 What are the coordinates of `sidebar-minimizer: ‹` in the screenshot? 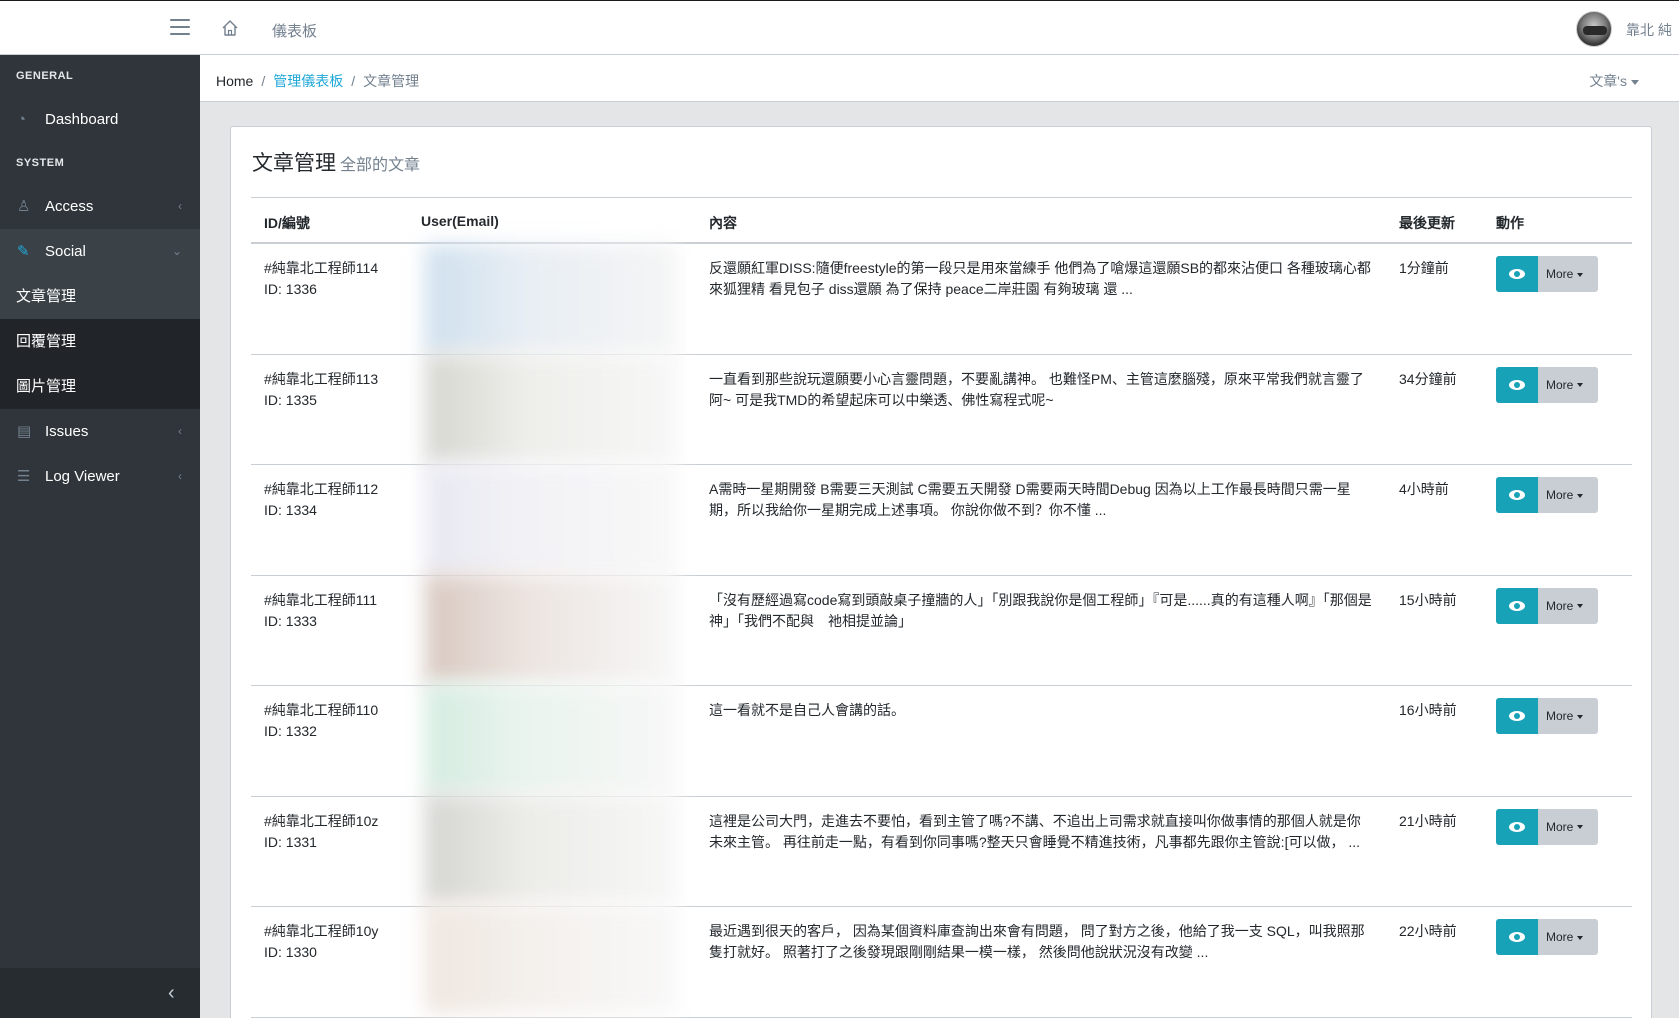 It's located at (100, 993).